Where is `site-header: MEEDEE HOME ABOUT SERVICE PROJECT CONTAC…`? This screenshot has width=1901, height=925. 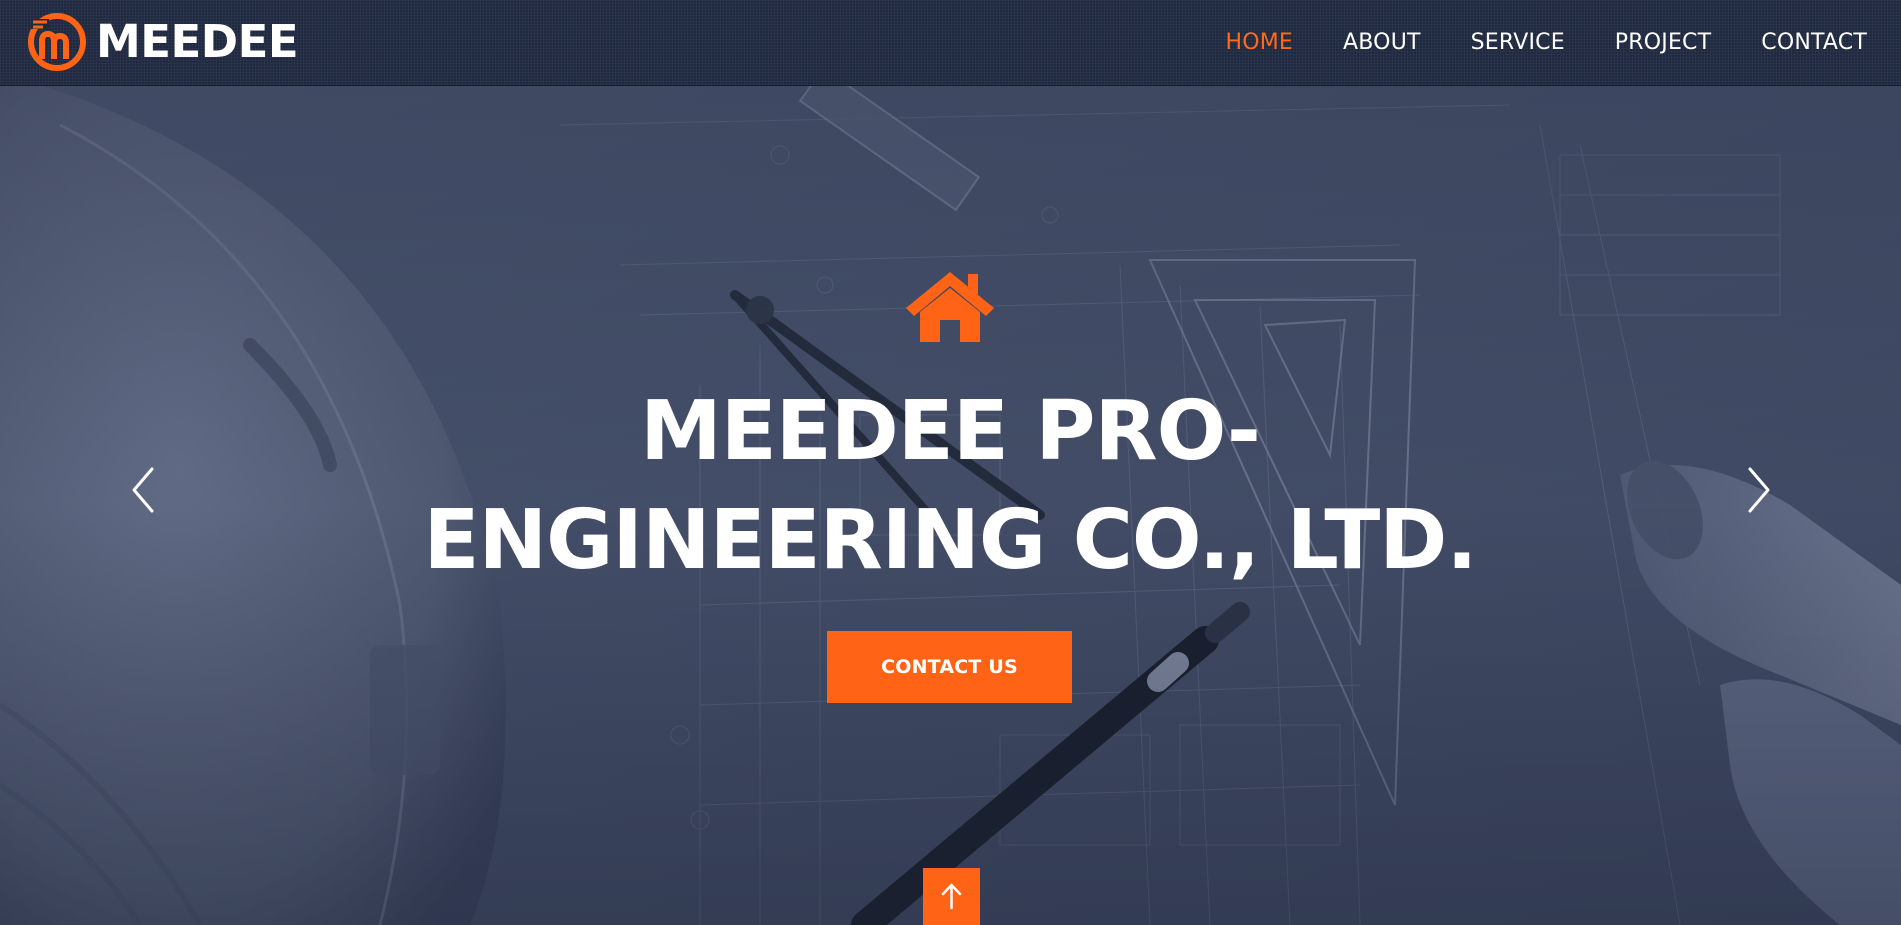 site-header: MEEDEE HOME ABOUT SERVICE PROJECT CONTAC… is located at coordinates (950, 43).